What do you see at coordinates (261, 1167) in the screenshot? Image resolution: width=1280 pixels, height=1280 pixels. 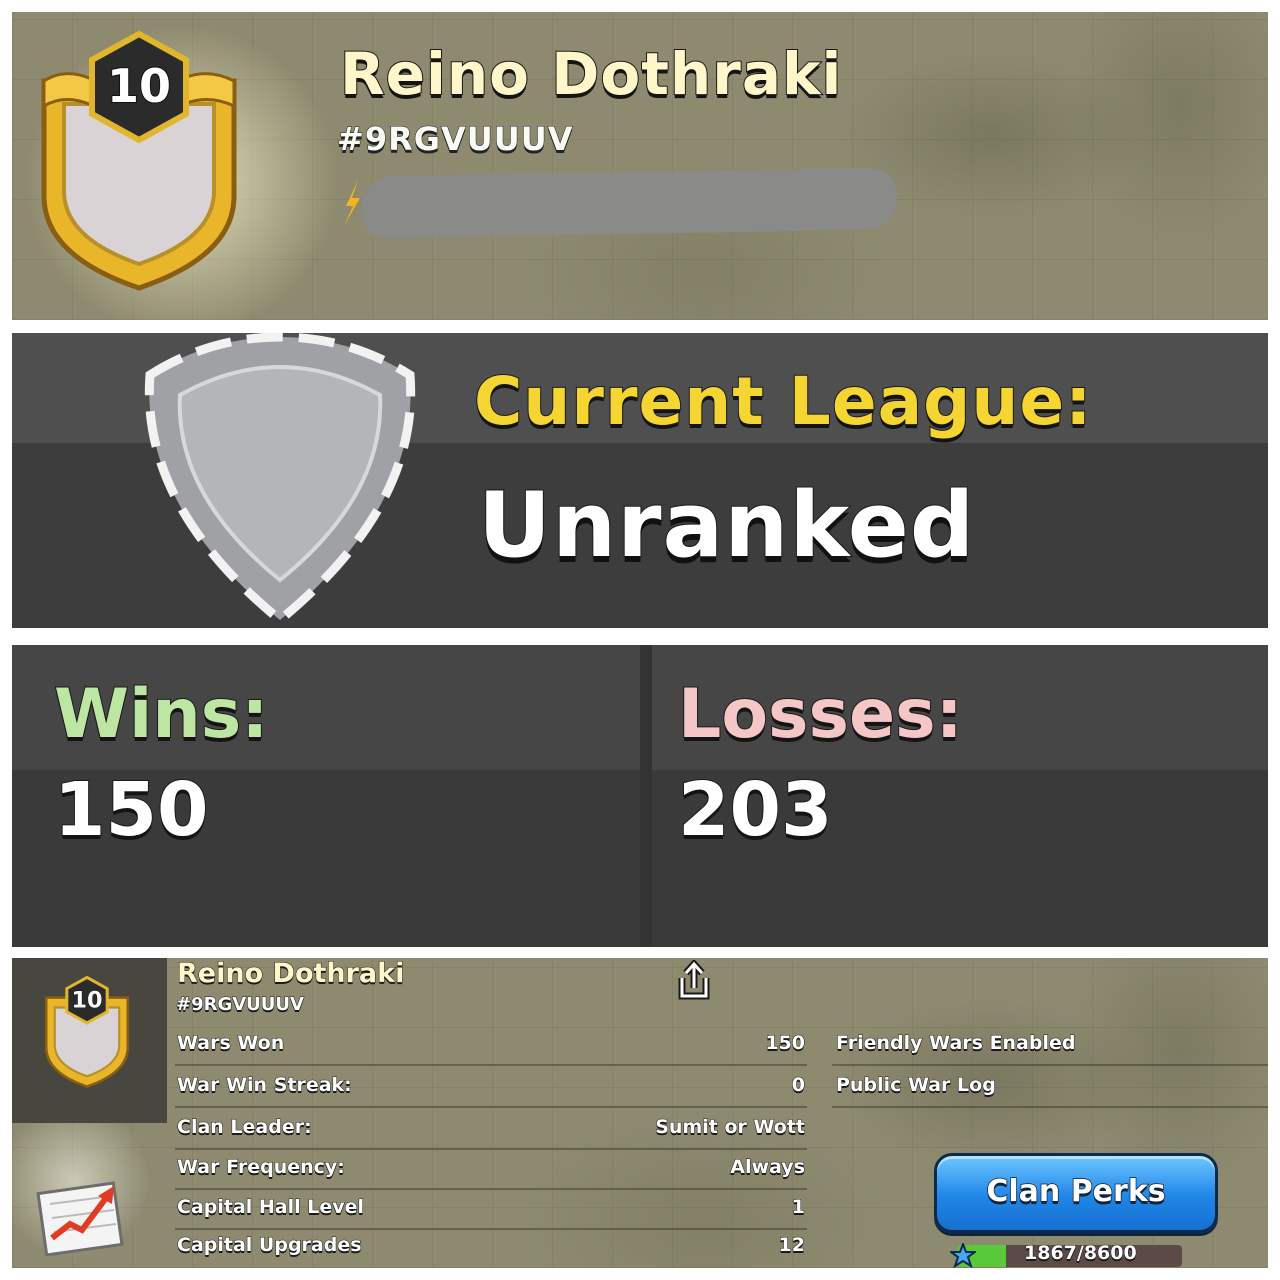 I see `detail-label: War Frequency:` at bounding box center [261, 1167].